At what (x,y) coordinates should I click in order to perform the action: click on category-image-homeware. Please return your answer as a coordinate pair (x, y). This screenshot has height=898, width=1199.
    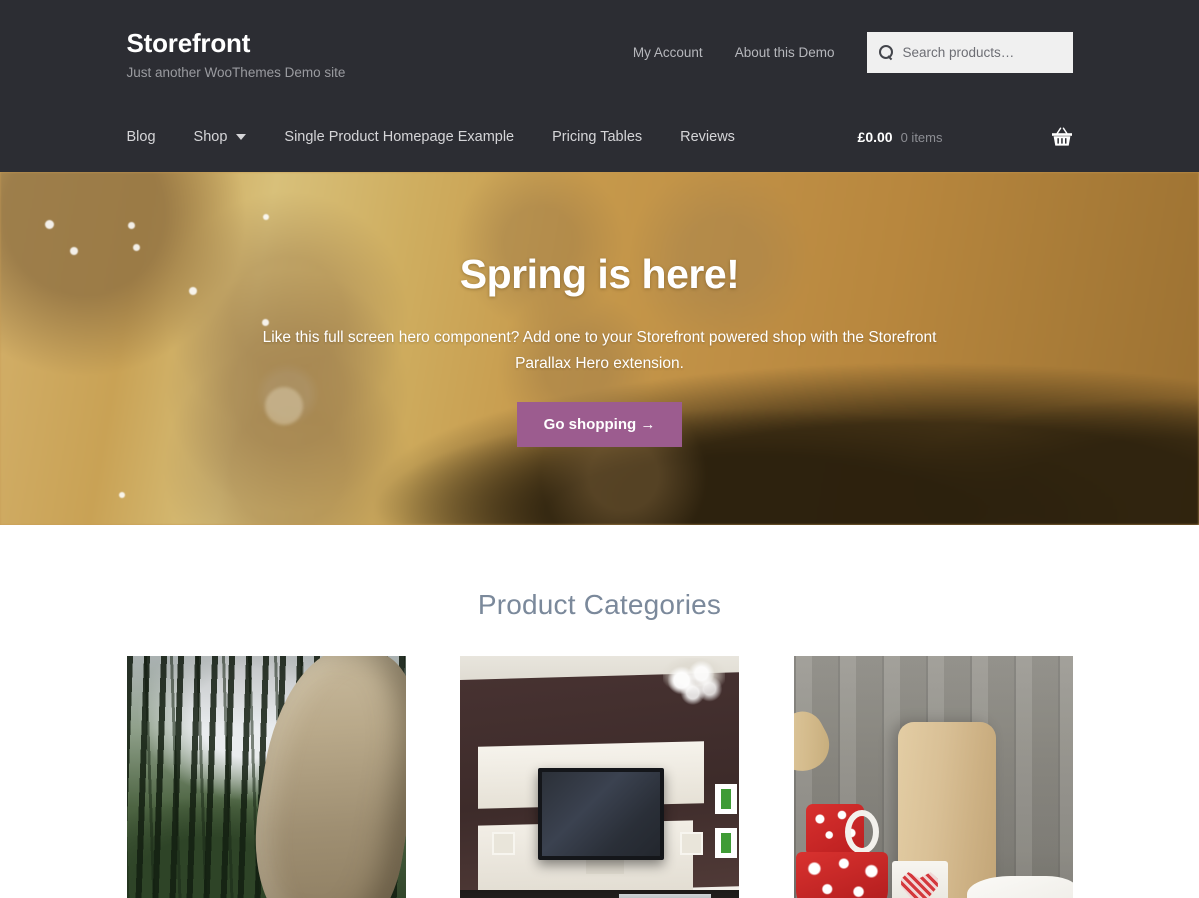
    Looking at the image, I should click on (933, 776).